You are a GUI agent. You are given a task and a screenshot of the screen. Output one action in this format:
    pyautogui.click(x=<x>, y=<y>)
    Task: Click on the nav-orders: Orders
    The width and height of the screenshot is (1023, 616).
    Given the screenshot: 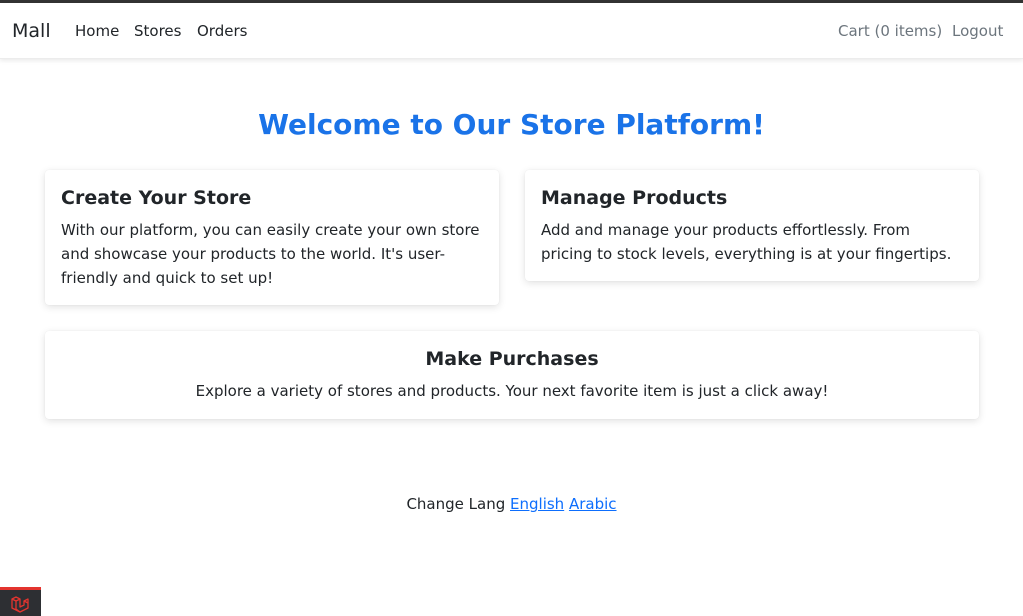 What is the action you would take?
    pyautogui.click(x=222, y=31)
    